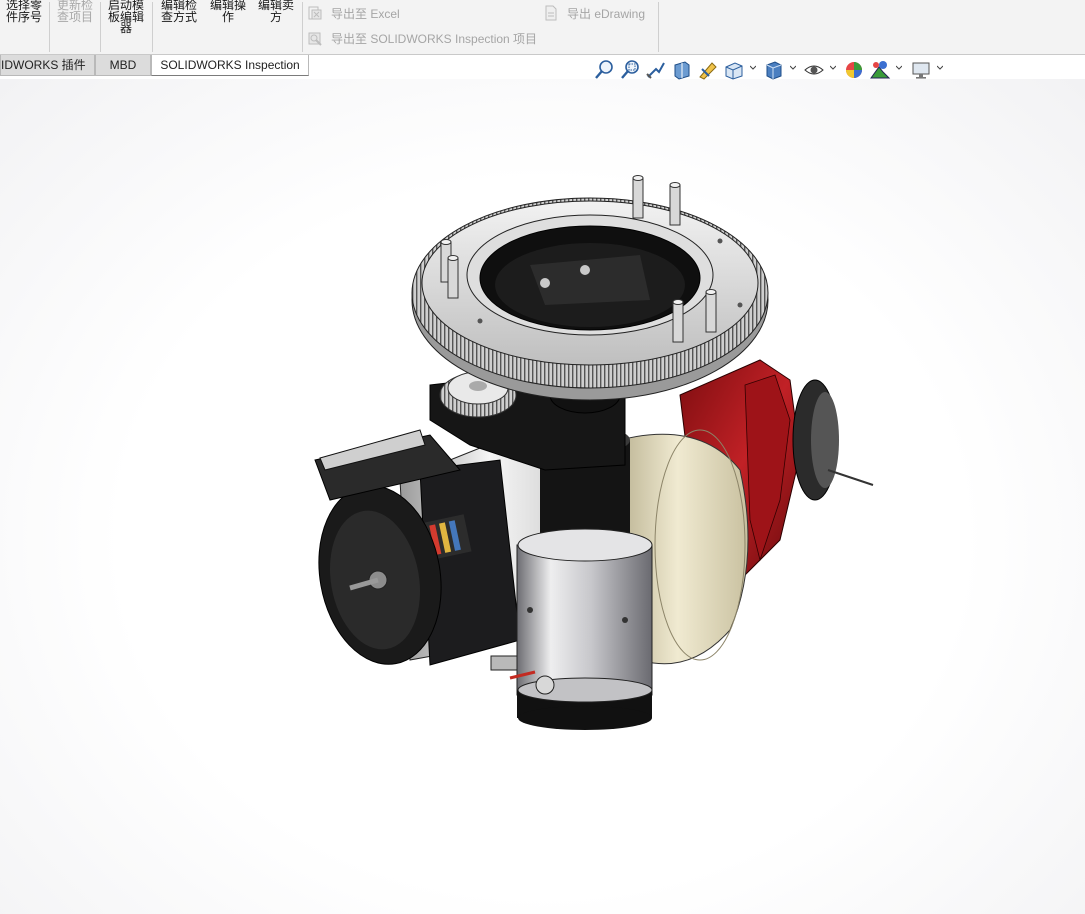  What do you see at coordinates (179, 11) in the screenshot?
I see `edit-inspection-method-button: 编辑检 查方式` at bounding box center [179, 11].